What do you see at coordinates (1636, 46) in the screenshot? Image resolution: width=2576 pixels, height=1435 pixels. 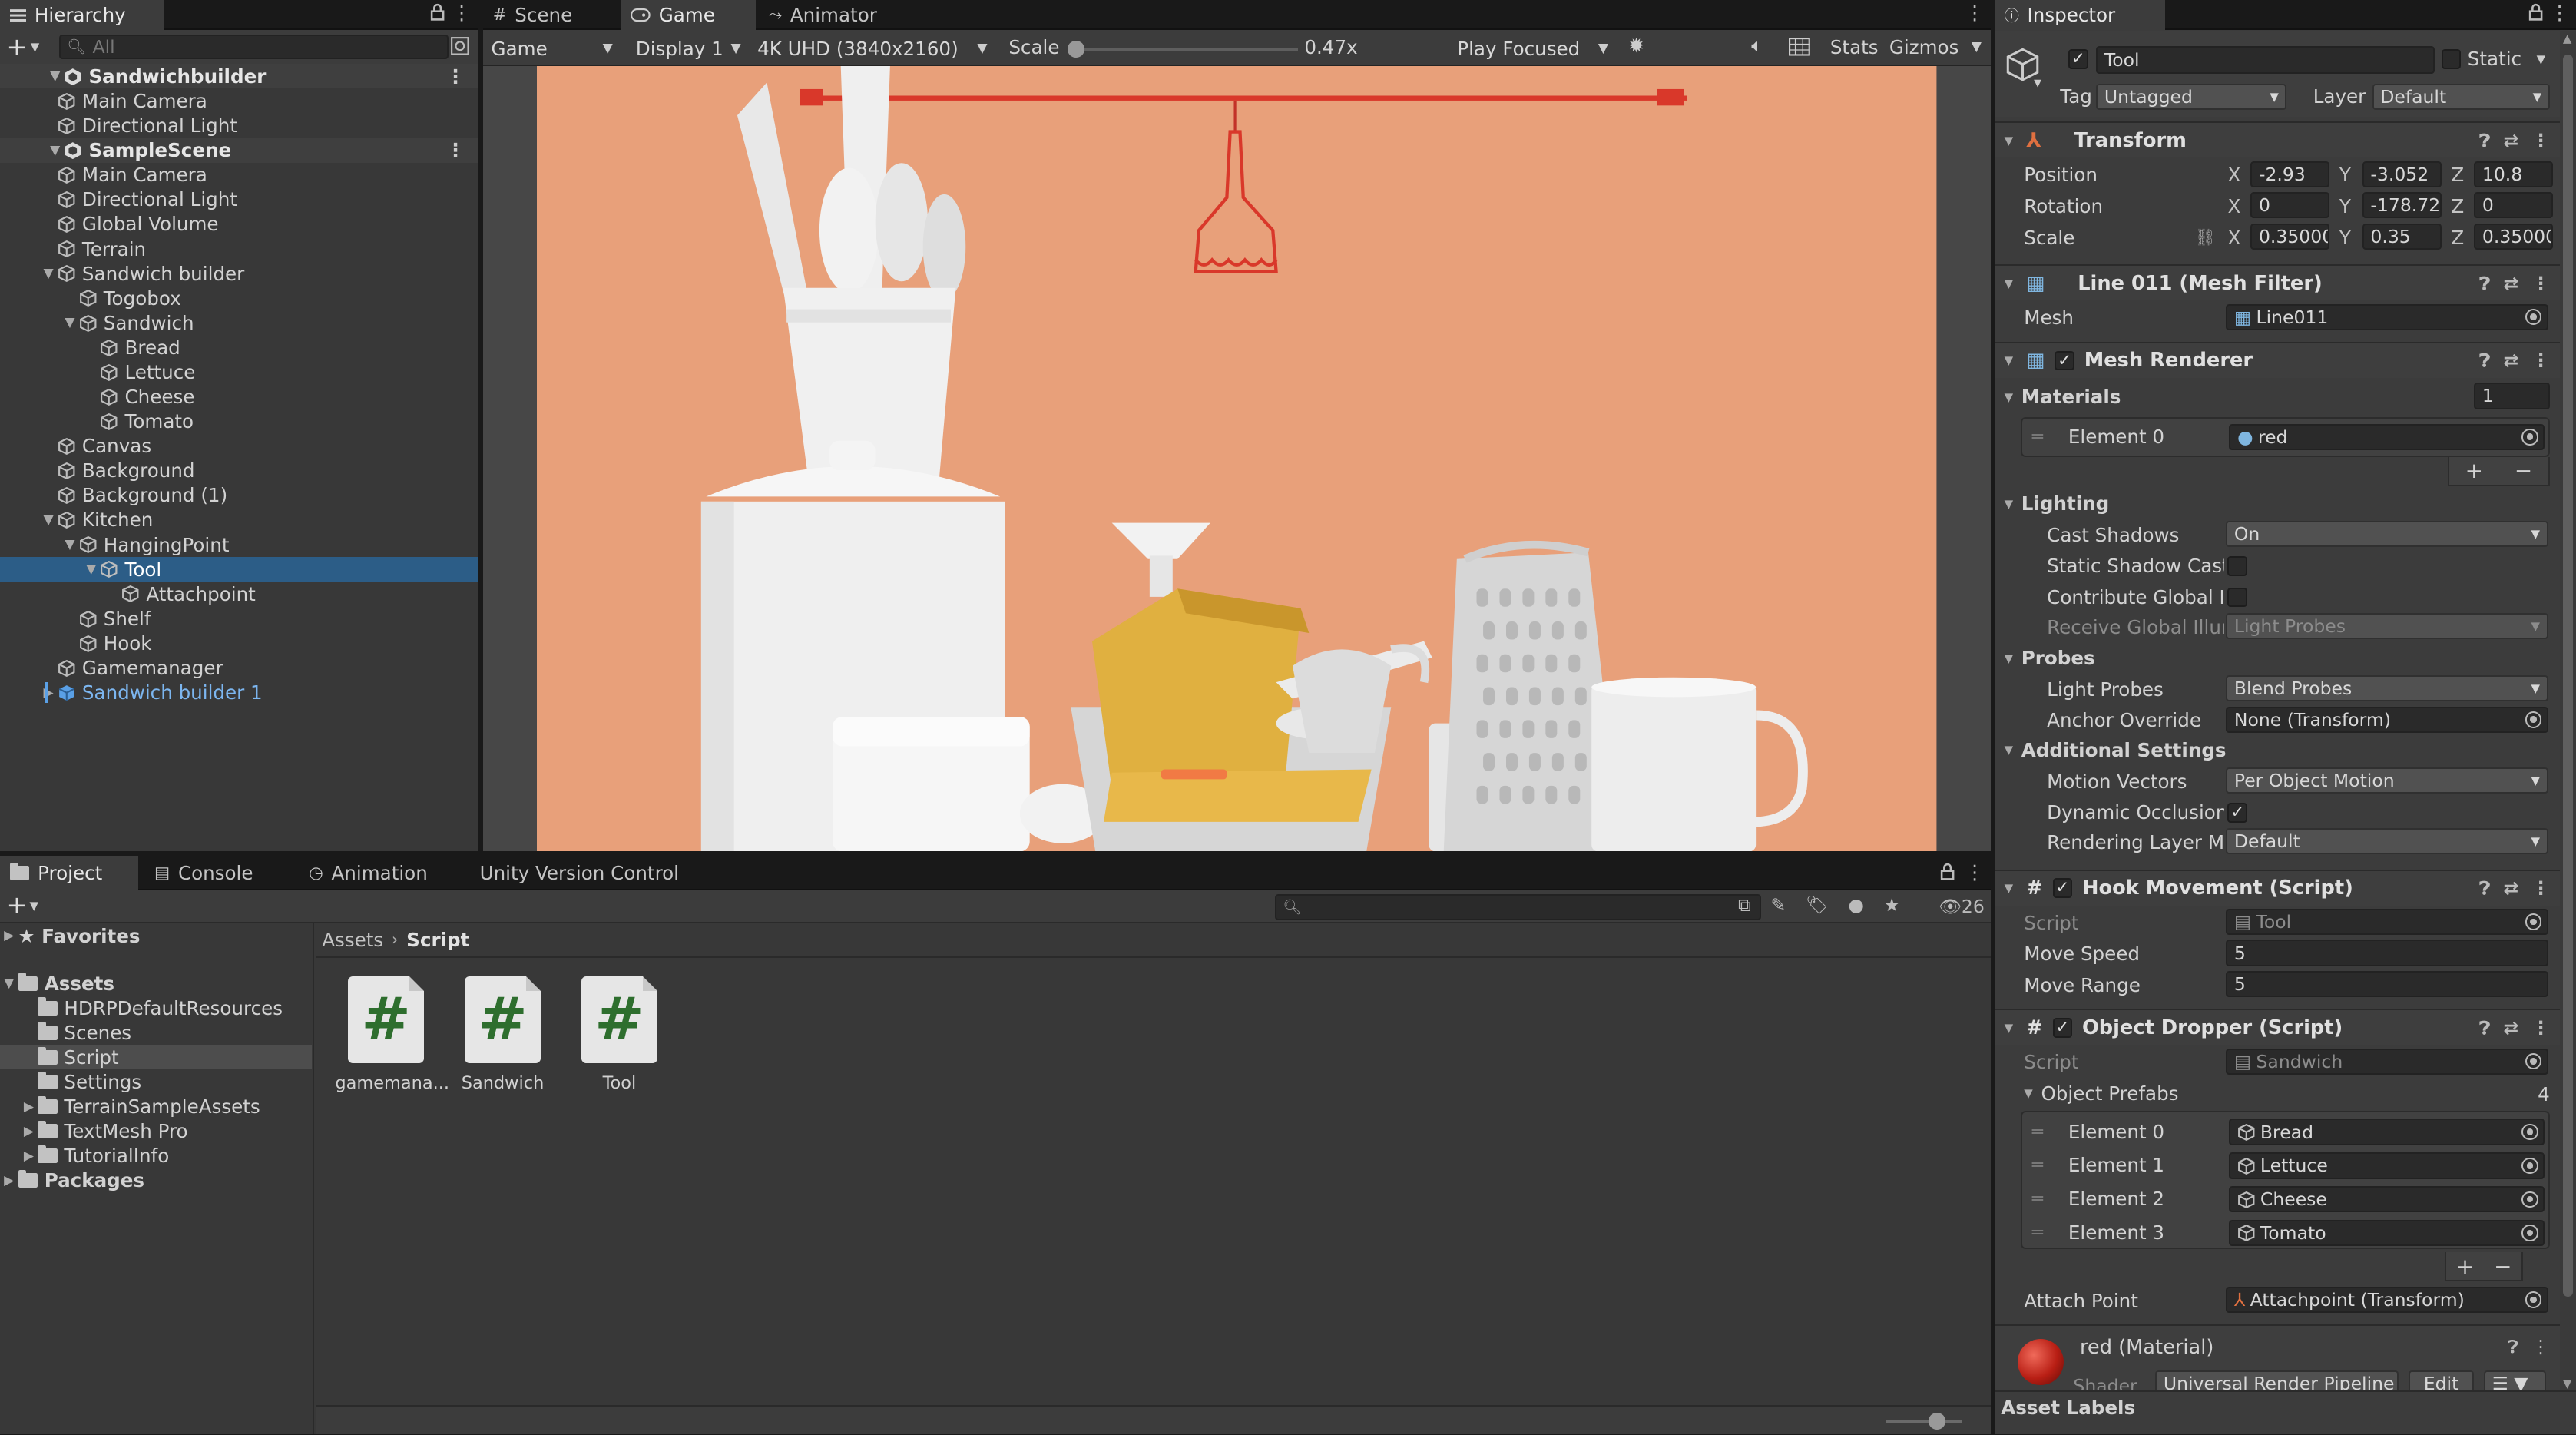 I see `bug-icon: ✹` at bounding box center [1636, 46].